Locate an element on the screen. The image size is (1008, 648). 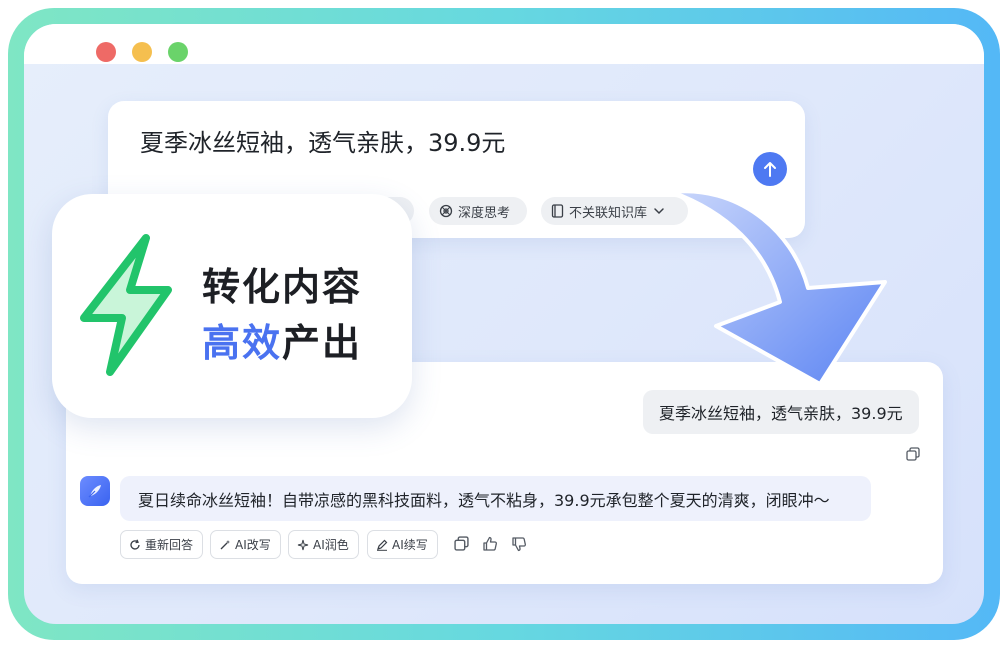
regenerate-button: 重新回答 is located at coordinates (161, 544).